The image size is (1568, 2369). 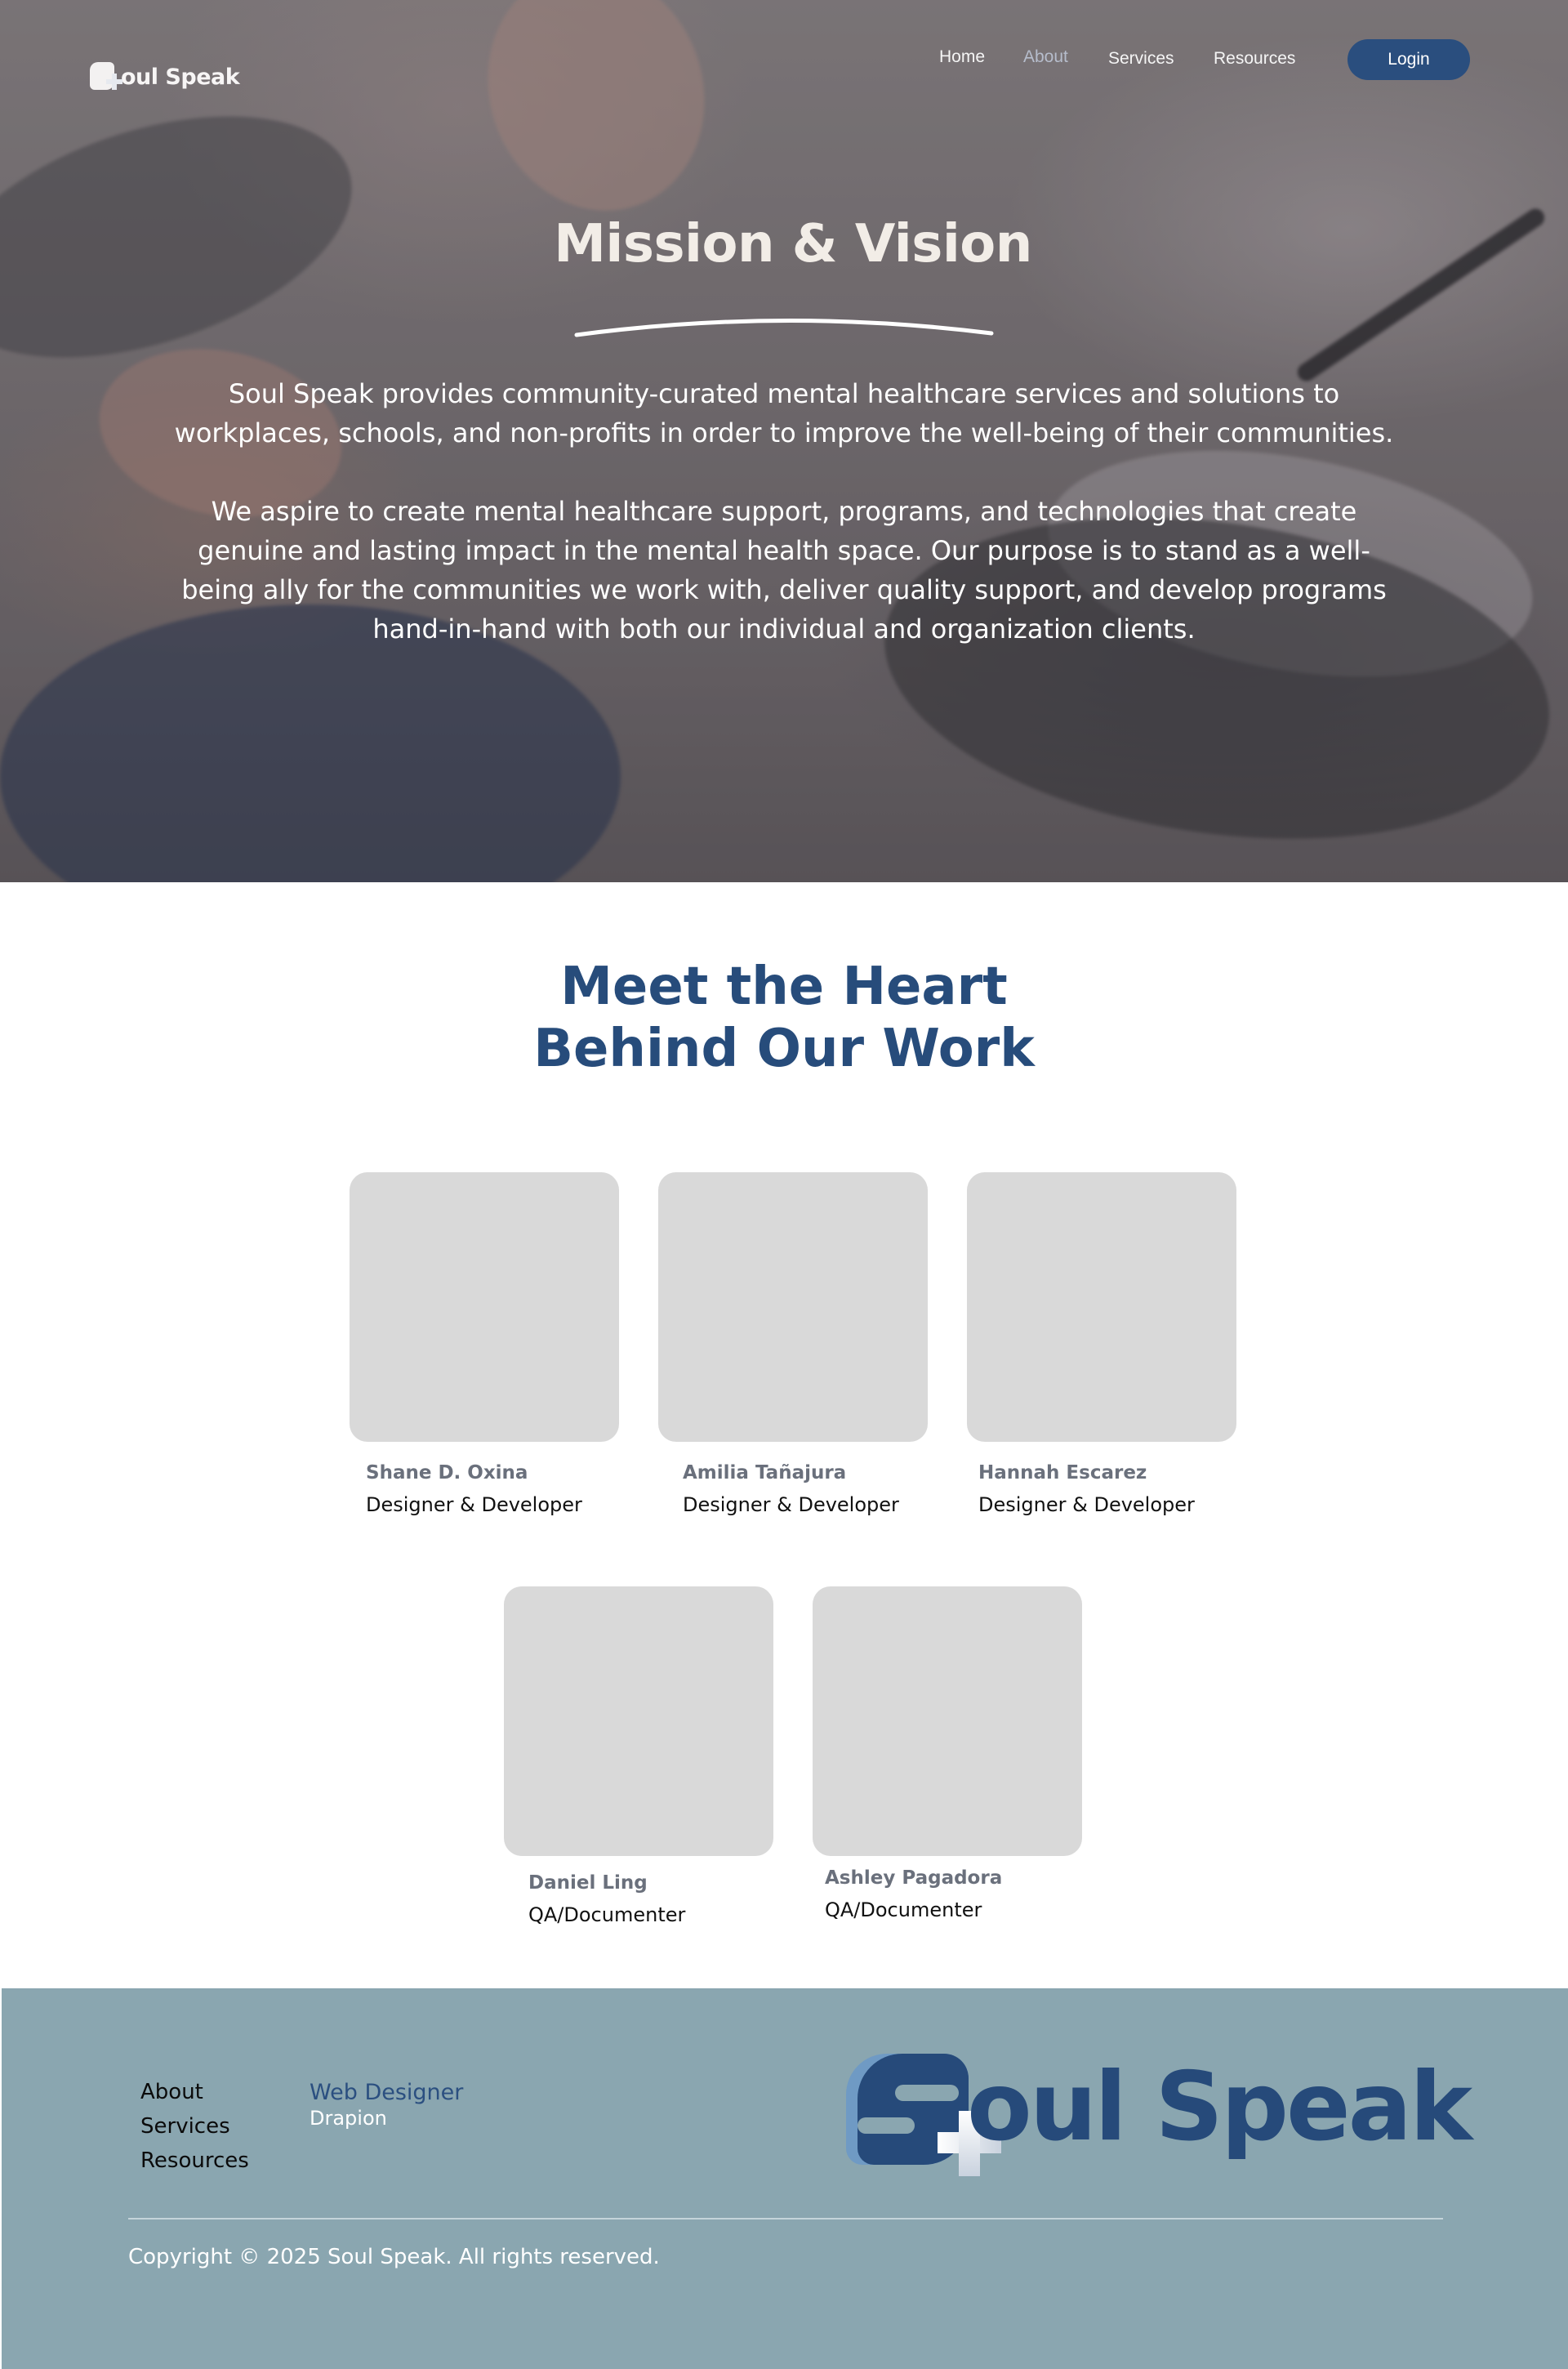 I want to click on footer-credit: Web Designer Drapion, so click(x=386, y=2105).